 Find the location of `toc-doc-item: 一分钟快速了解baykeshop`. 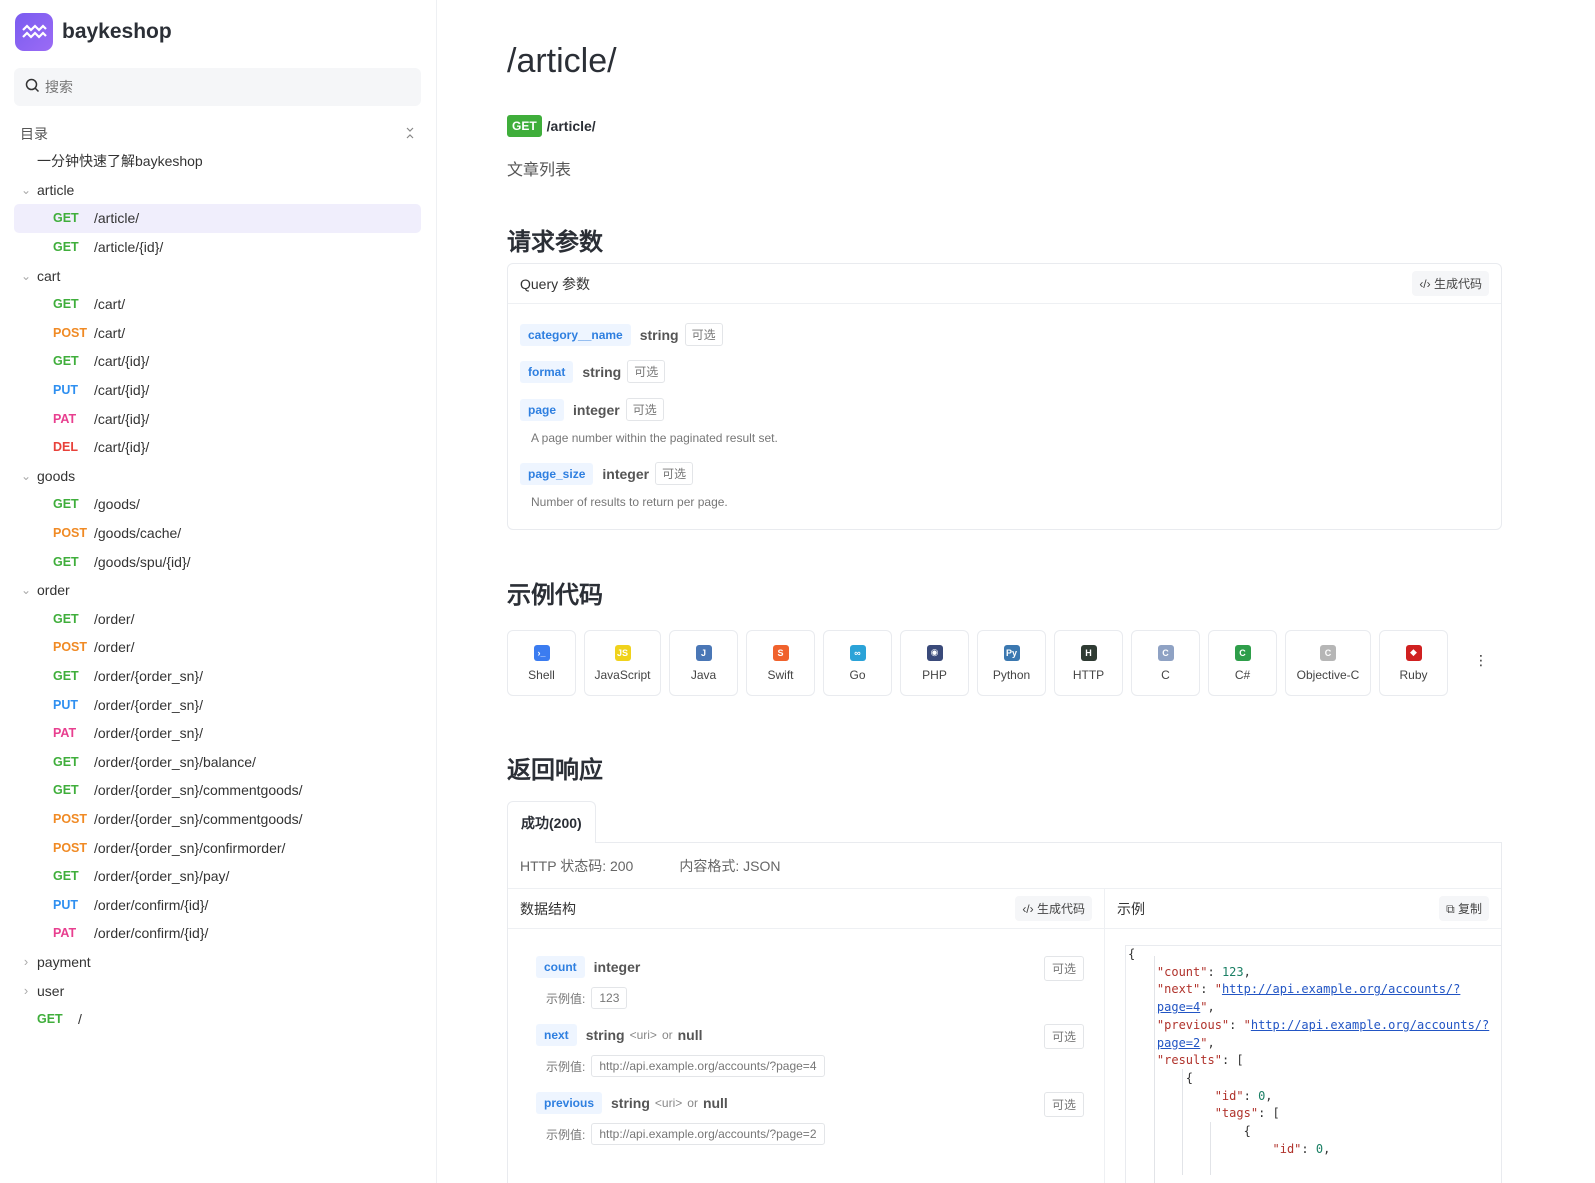

toc-doc-item: 一分钟快速了解baykeshop is located at coordinates (217, 161).